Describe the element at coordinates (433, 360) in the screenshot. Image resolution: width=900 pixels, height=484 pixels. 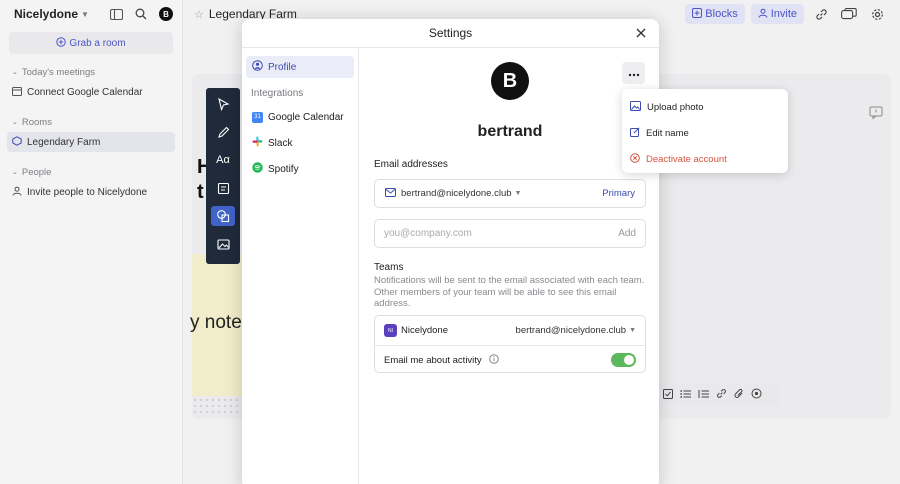
I see `email-activity-label: Email me about activity` at that location.